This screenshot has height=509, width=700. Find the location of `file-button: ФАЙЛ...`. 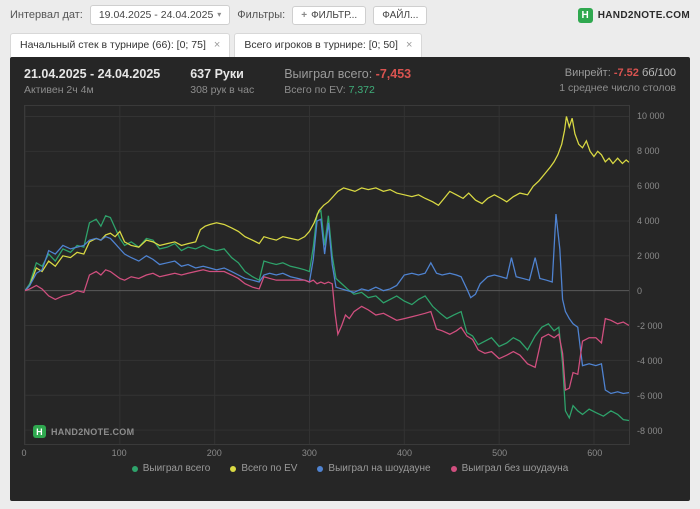

file-button: ФАЙЛ... is located at coordinates (400, 15).